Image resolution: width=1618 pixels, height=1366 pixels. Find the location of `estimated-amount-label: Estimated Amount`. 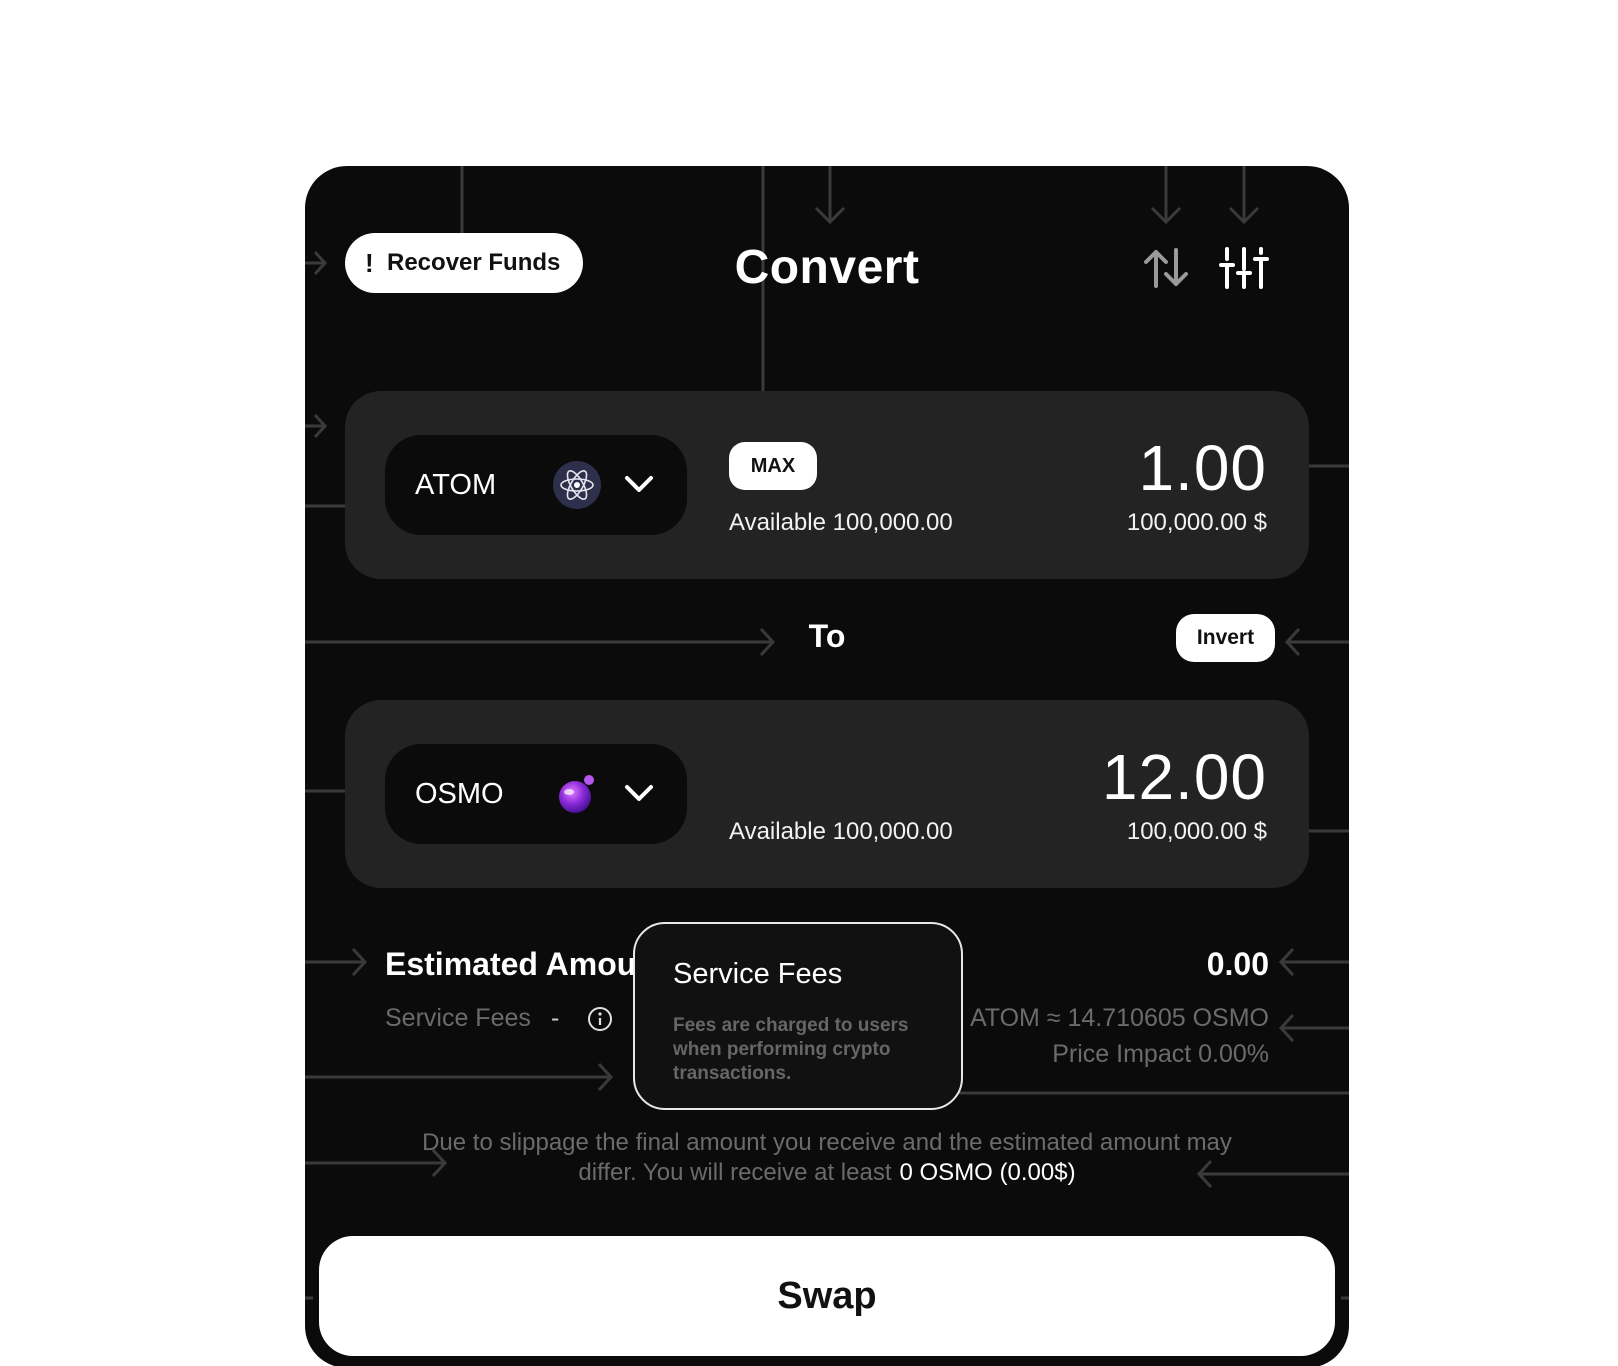

estimated-amount-label: Estimated Amount is located at coordinates (526, 964).